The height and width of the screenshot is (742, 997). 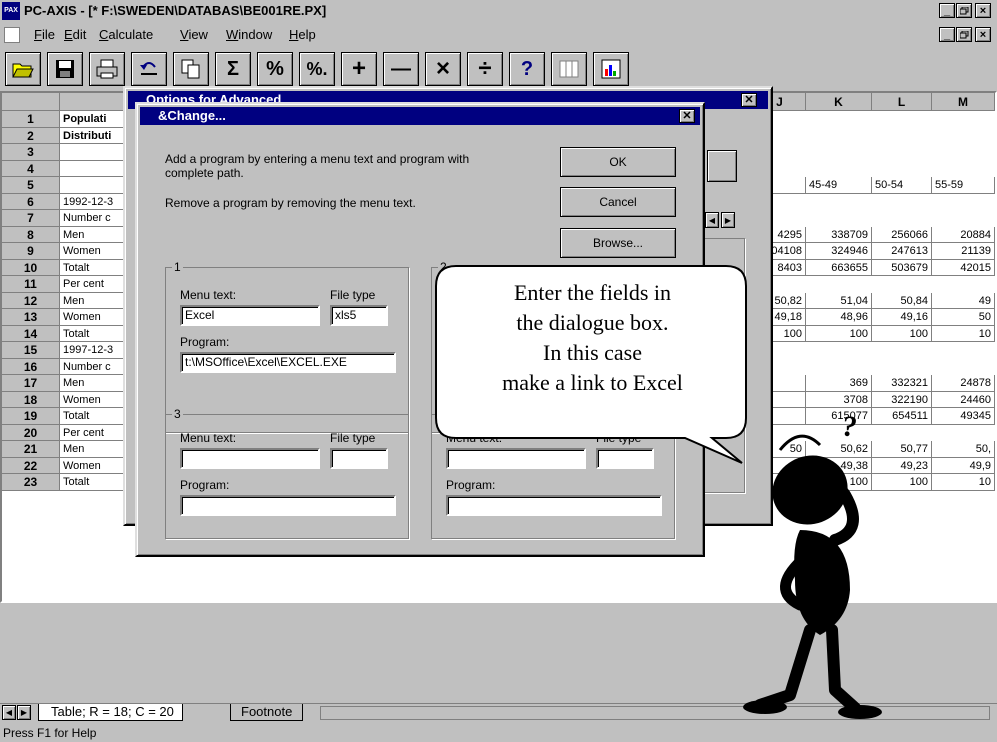 What do you see at coordinates (839, 185) in the screenshot?
I see `data-cell: 45-49` at bounding box center [839, 185].